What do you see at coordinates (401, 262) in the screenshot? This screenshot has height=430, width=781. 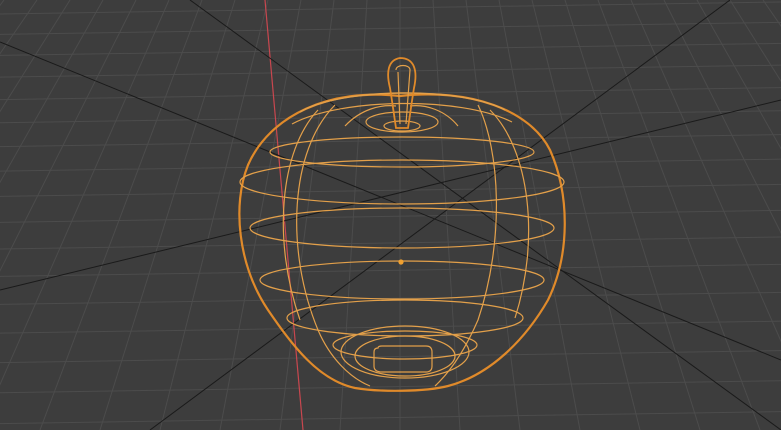 I see `object-origin-dot` at bounding box center [401, 262].